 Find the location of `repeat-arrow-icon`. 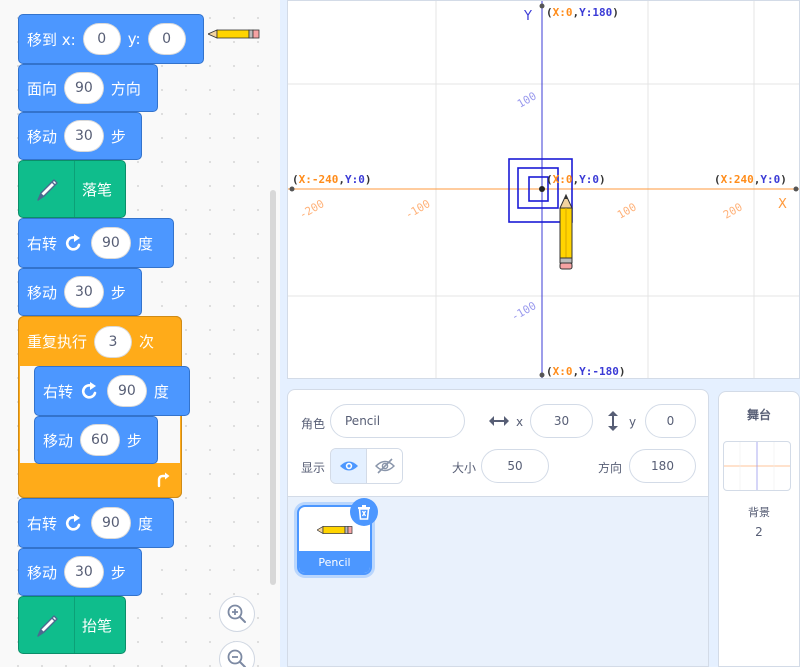

repeat-arrow-icon is located at coordinates (163, 480).